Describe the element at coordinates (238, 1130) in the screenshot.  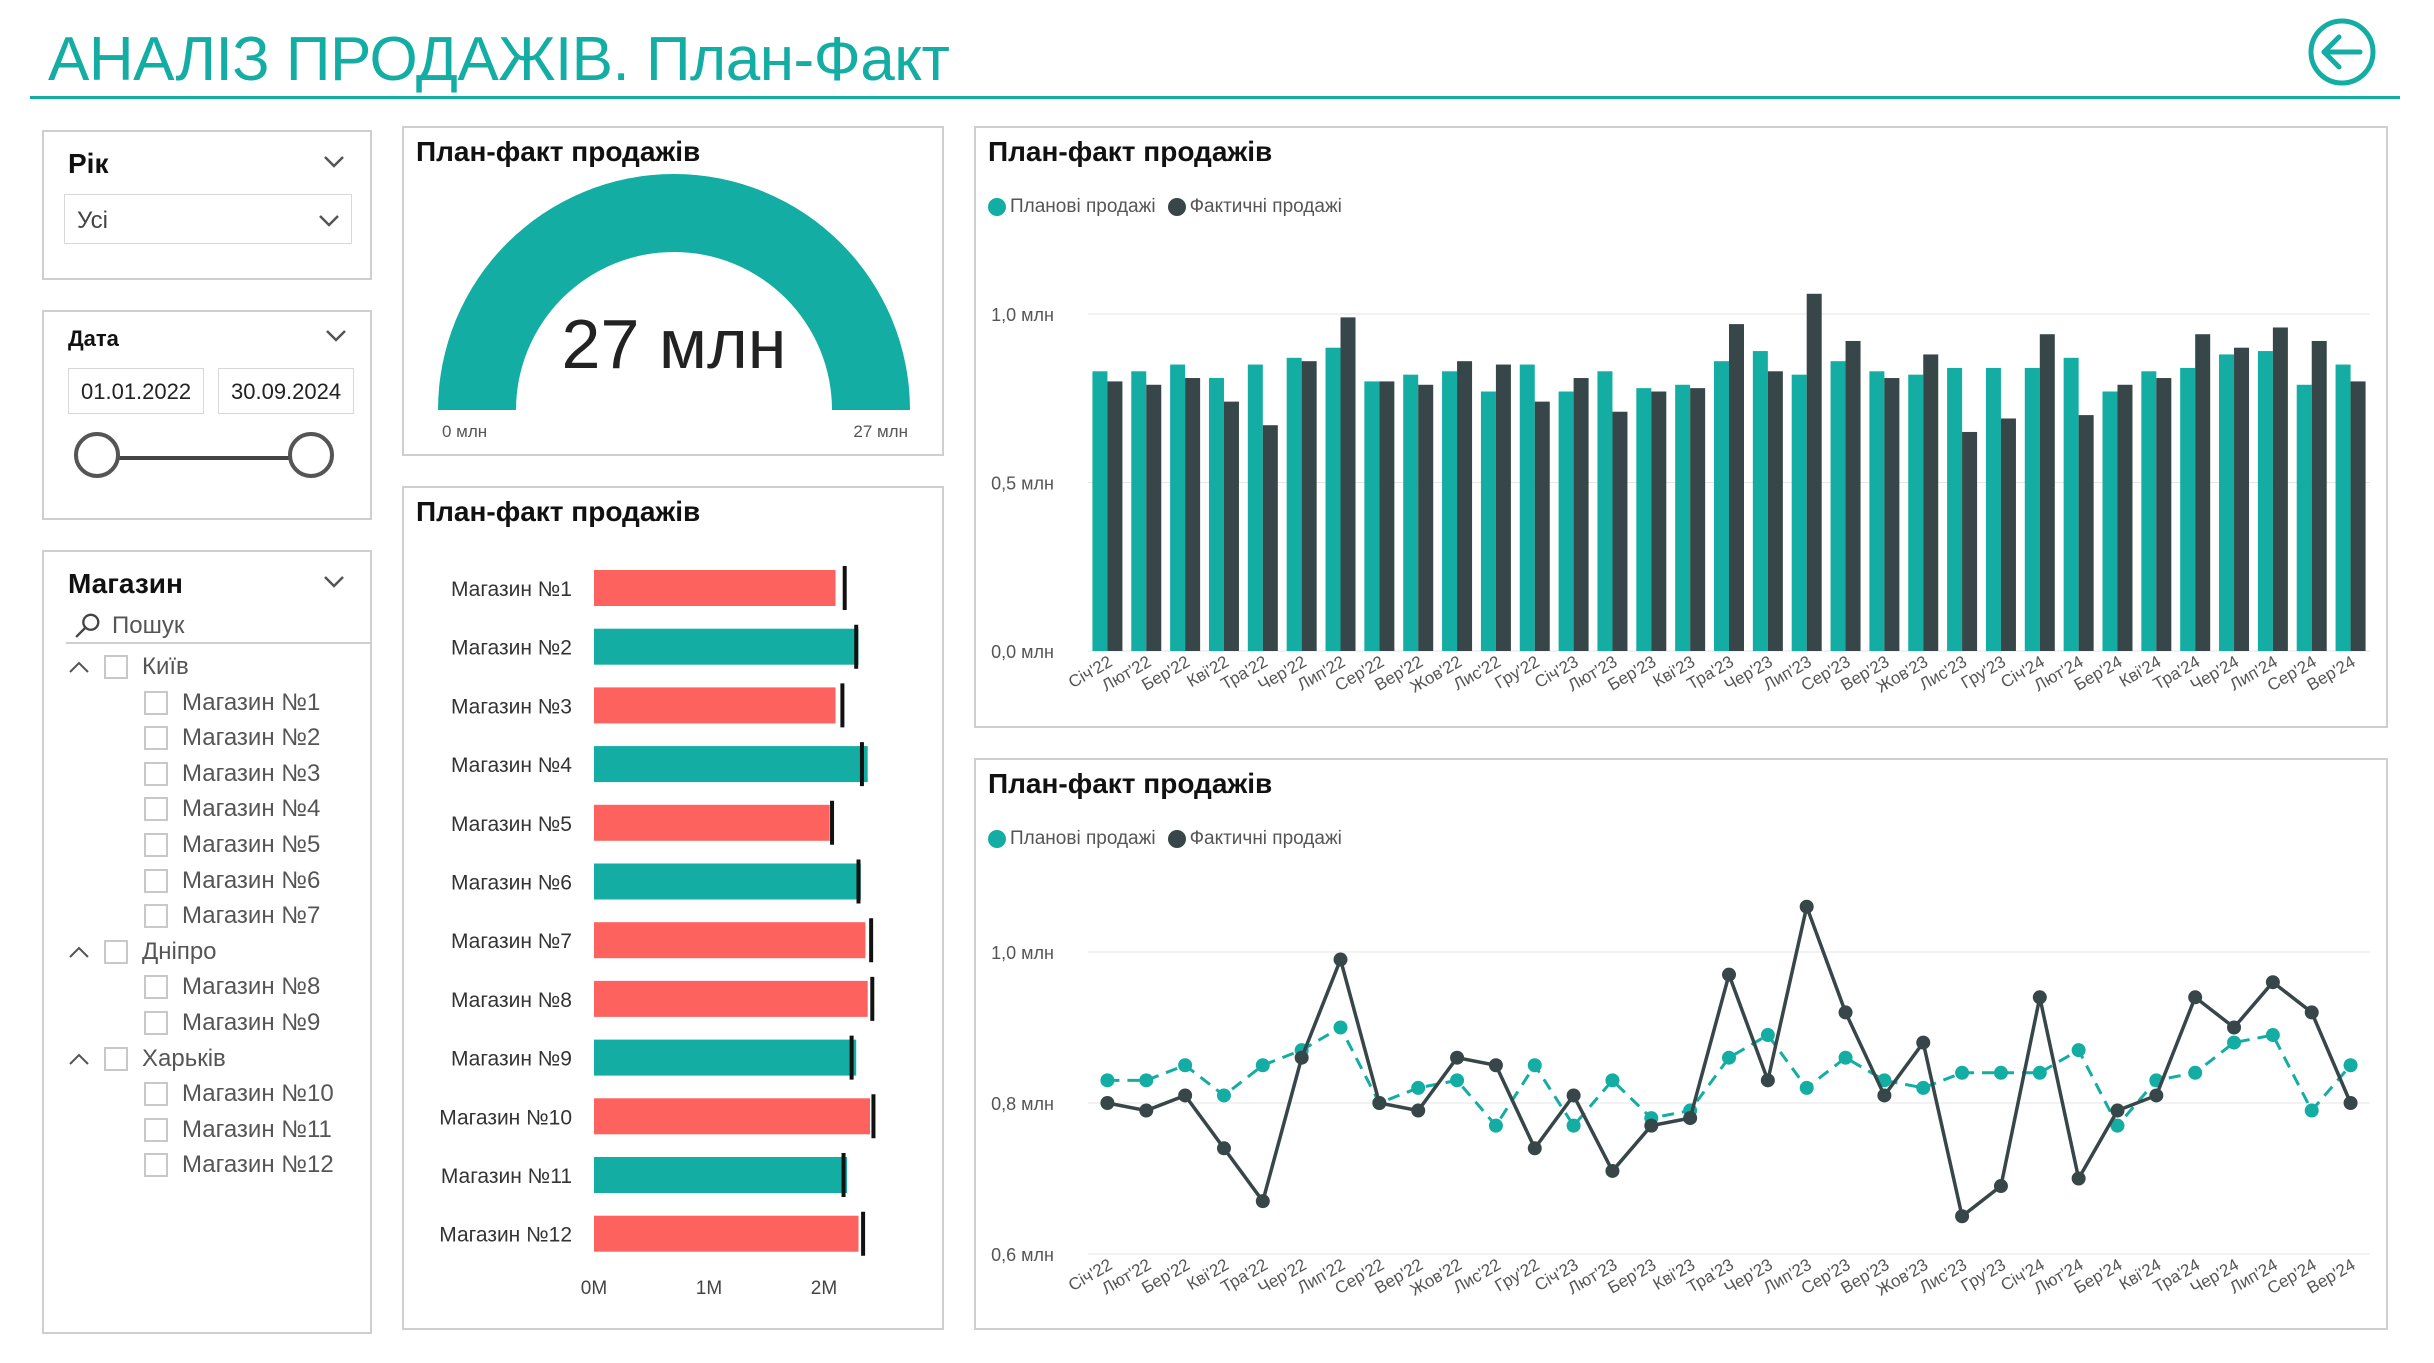
I see `store-item: Магазин №11` at that location.